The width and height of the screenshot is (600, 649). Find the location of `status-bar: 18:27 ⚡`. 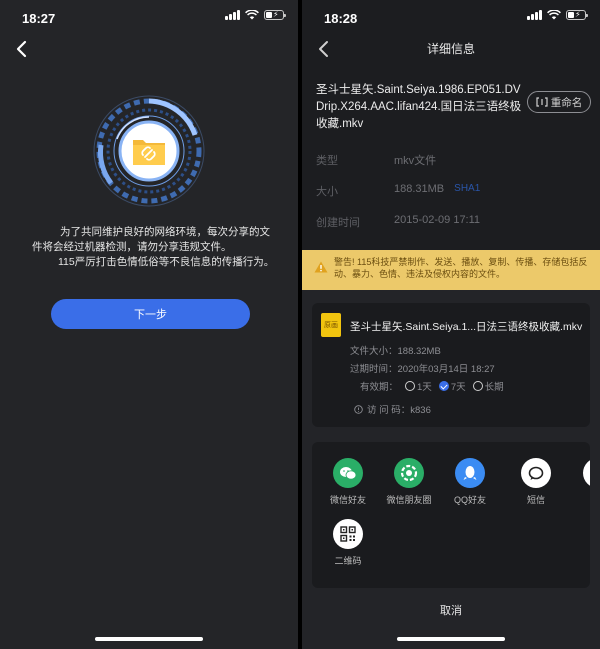

status-bar: 18:27 ⚡ is located at coordinates (149, 18).